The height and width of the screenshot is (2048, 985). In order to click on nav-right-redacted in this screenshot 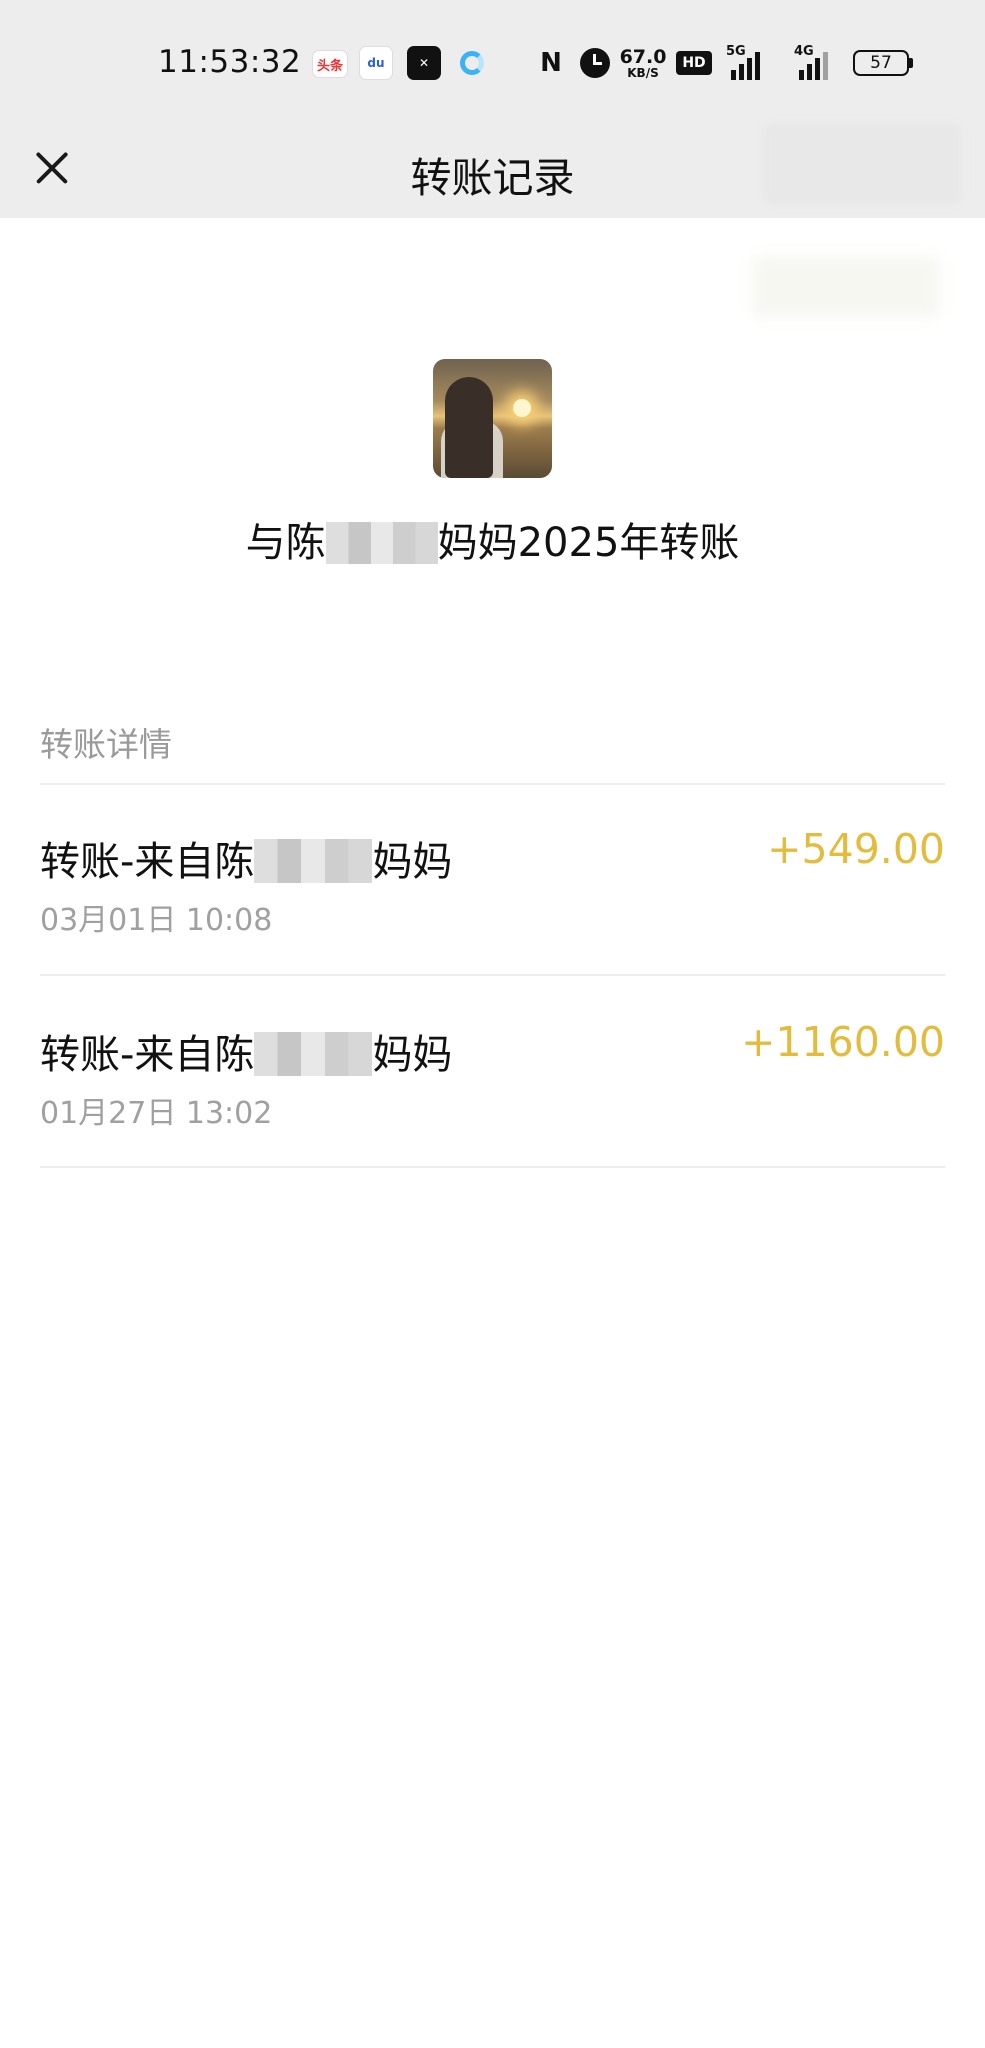, I will do `click(862, 164)`.